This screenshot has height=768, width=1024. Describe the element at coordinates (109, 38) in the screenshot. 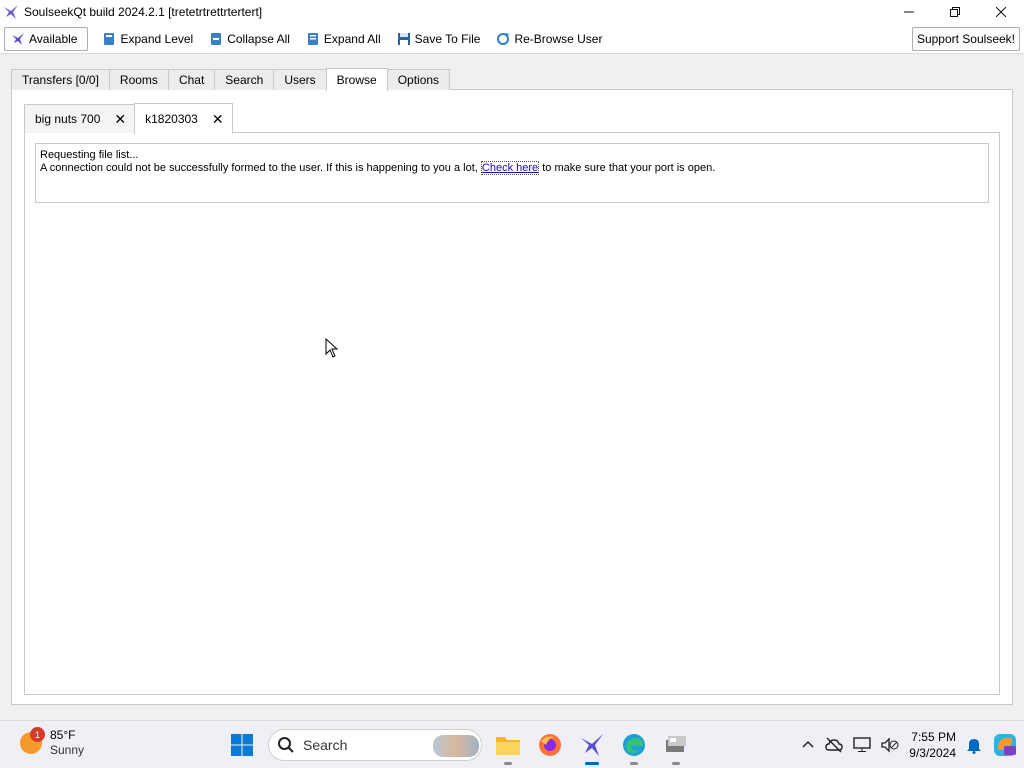

I see `tree-level-icon` at that location.